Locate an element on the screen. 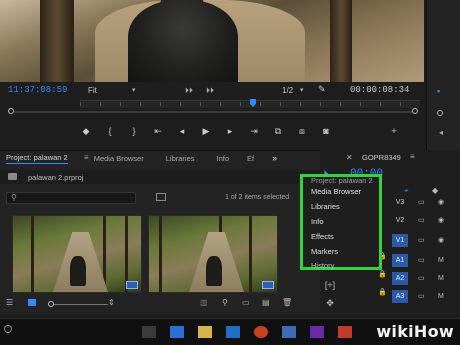 This screenshot has height=345, width=460. list-view-icon: ☰ is located at coordinates (9, 302).